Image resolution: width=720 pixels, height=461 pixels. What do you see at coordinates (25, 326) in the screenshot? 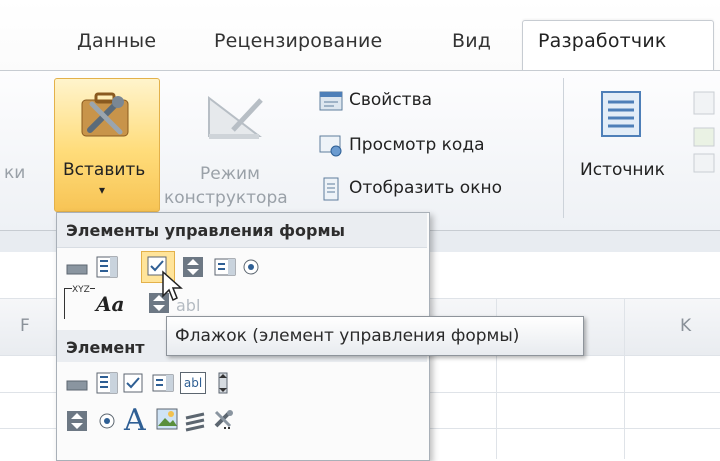
I see `column-header-f: F` at bounding box center [25, 326].